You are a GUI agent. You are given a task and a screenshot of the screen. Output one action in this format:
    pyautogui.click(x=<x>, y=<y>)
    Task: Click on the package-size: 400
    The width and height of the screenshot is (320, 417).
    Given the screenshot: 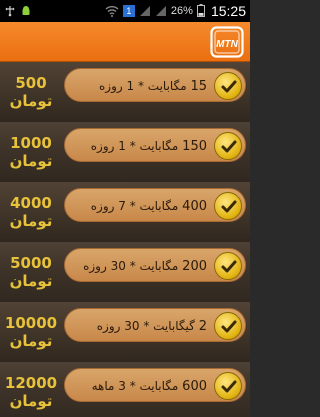 What is the action you would take?
    pyautogui.click(x=194, y=206)
    